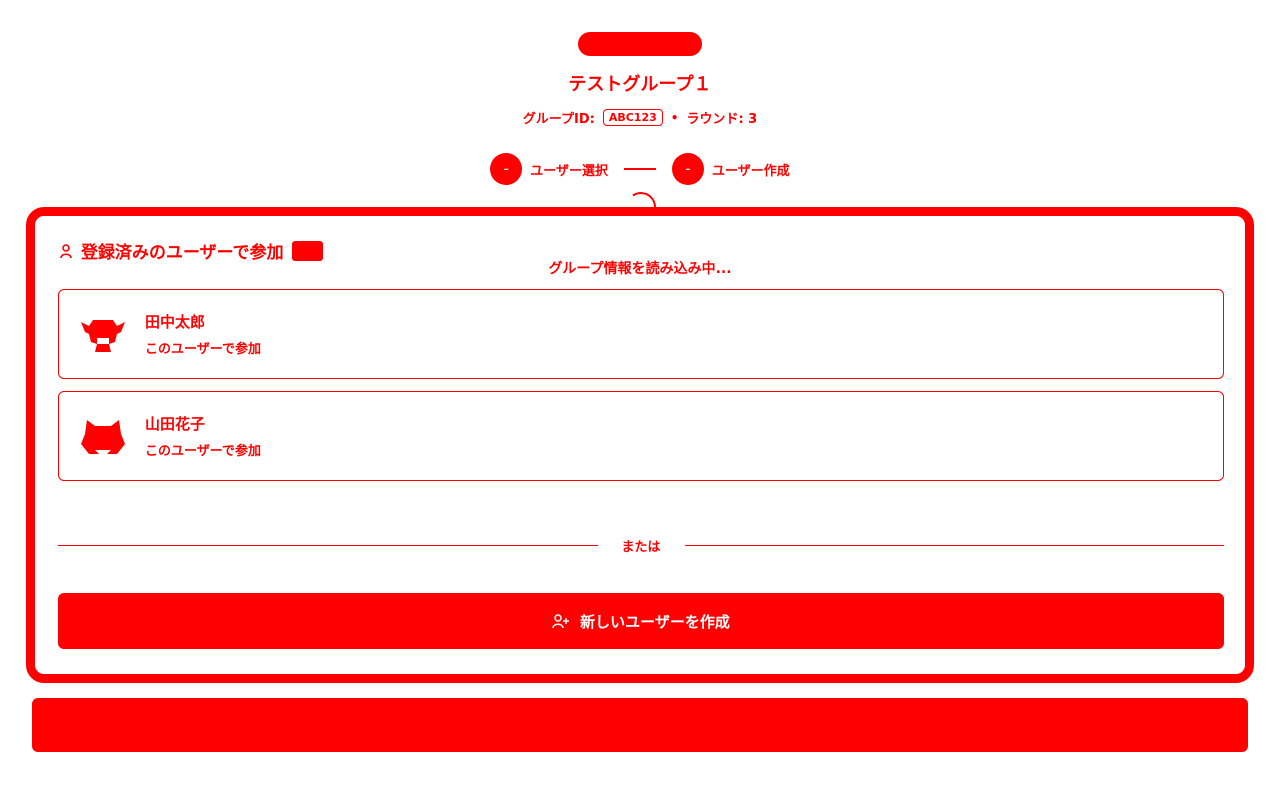  I want to click on group-id-badge: ABC123, so click(632, 117).